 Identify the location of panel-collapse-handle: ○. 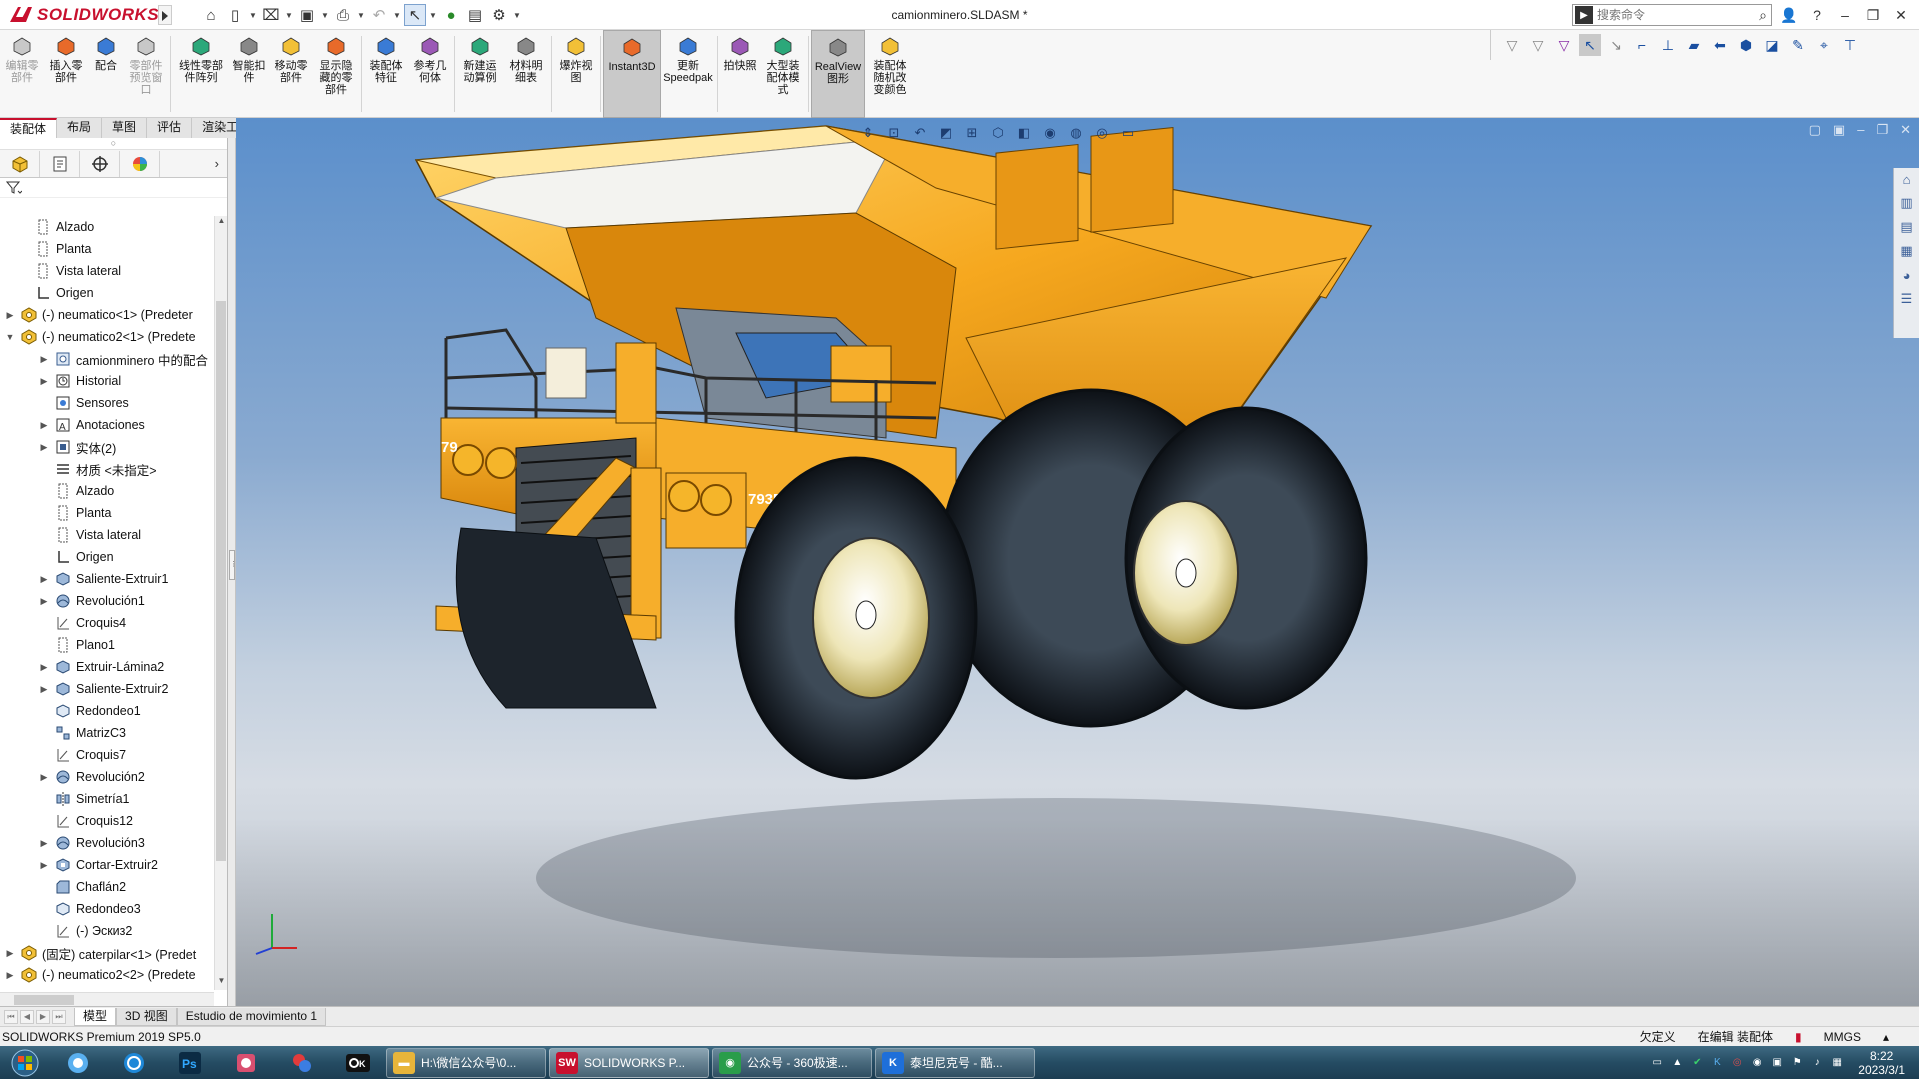
(113, 144).